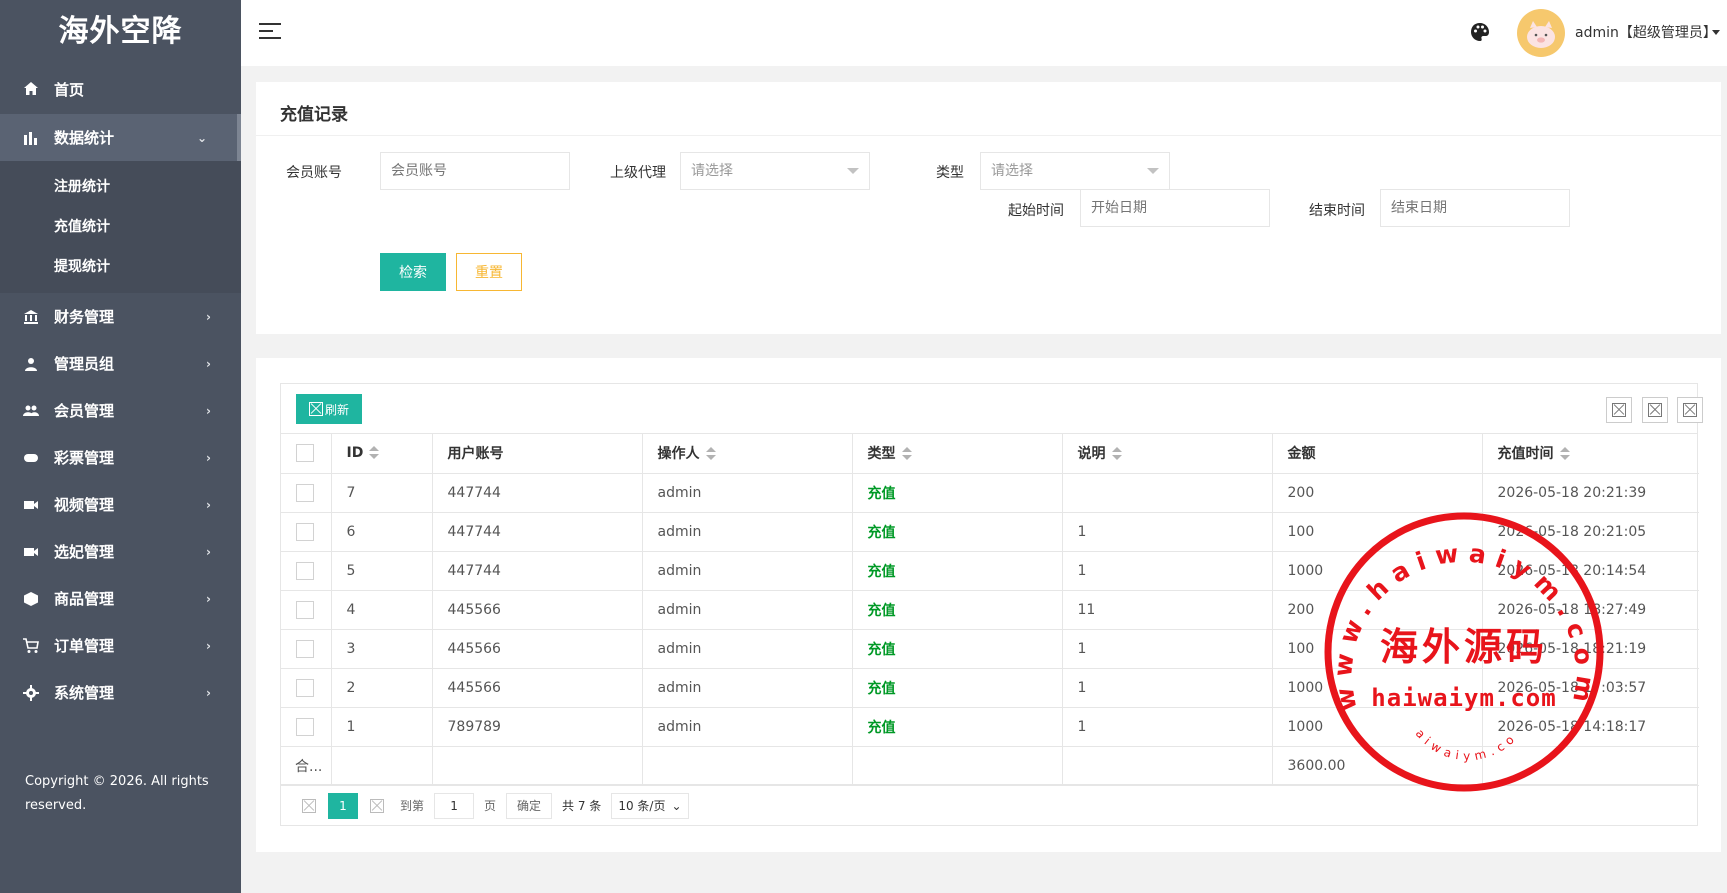 The image size is (1727, 893). Describe the element at coordinates (84, 505) in the screenshot. I see `sidebar-item-label: 视频管理` at that location.